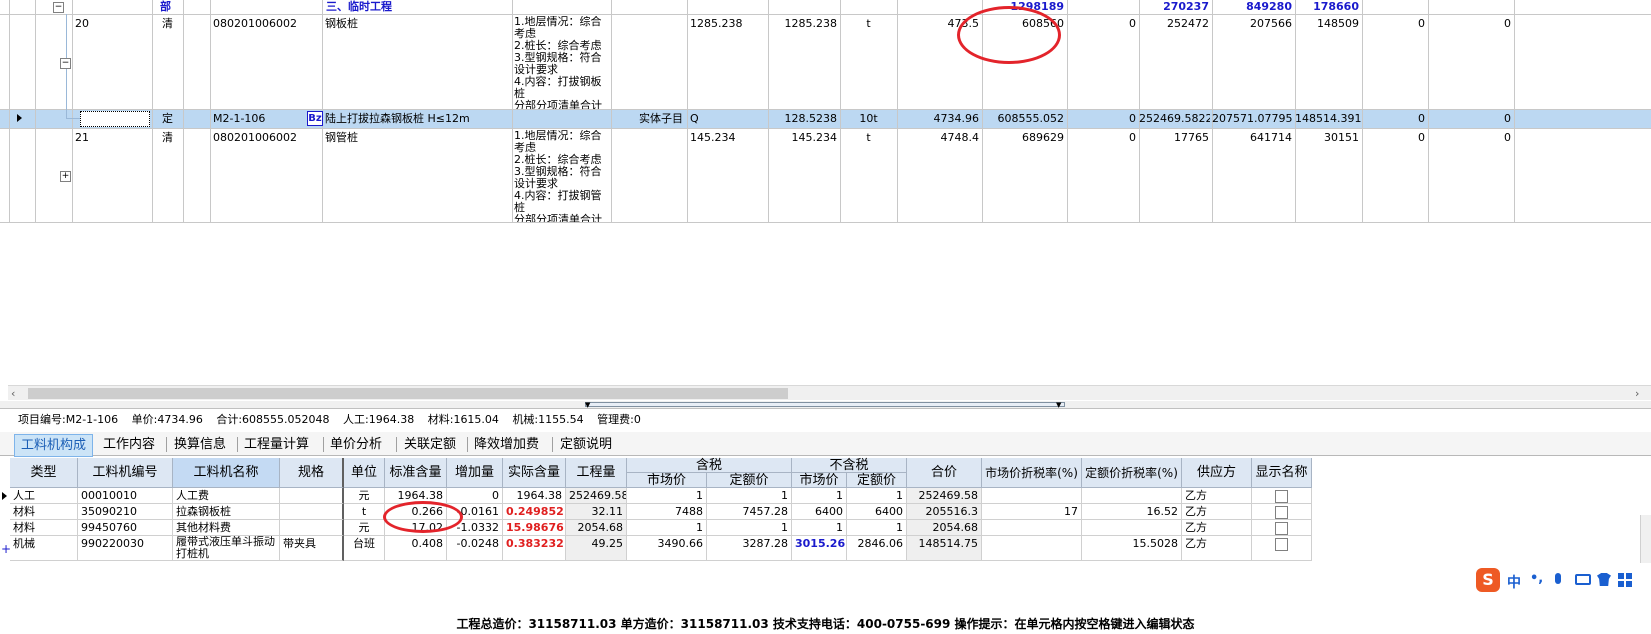  I want to click on row-name: 钢板桩, so click(341, 23).